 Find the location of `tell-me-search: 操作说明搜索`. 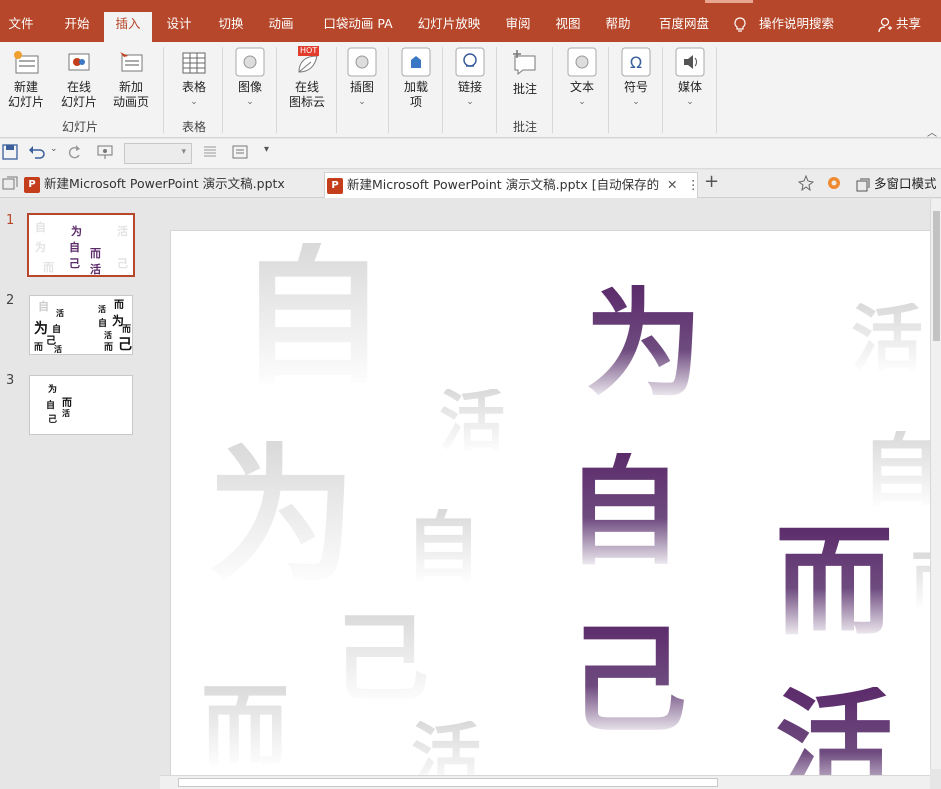

tell-me-search: 操作说明搜索 is located at coordinates (783, 25).